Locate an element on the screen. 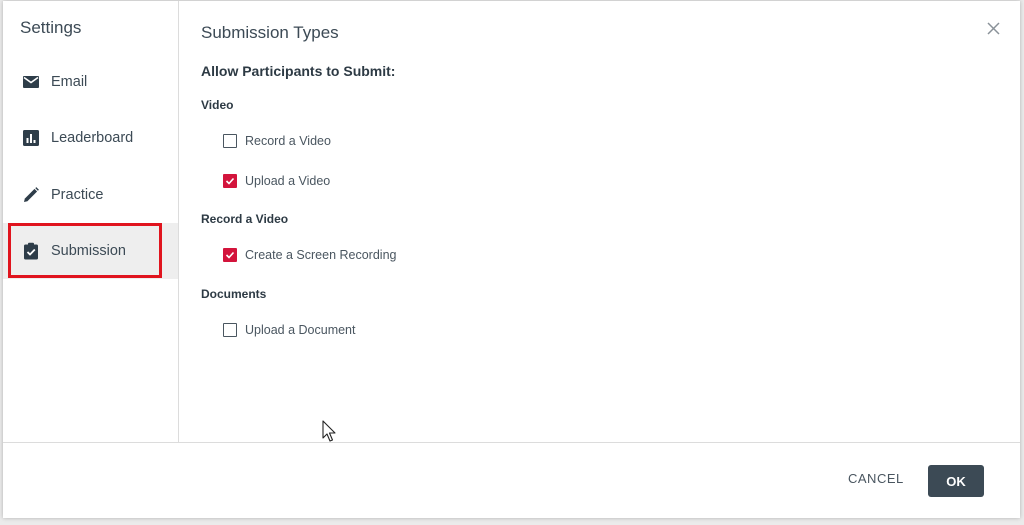 The image size is (1024, 525). sidebar-title: Settings is located at coordinates (51, 27).